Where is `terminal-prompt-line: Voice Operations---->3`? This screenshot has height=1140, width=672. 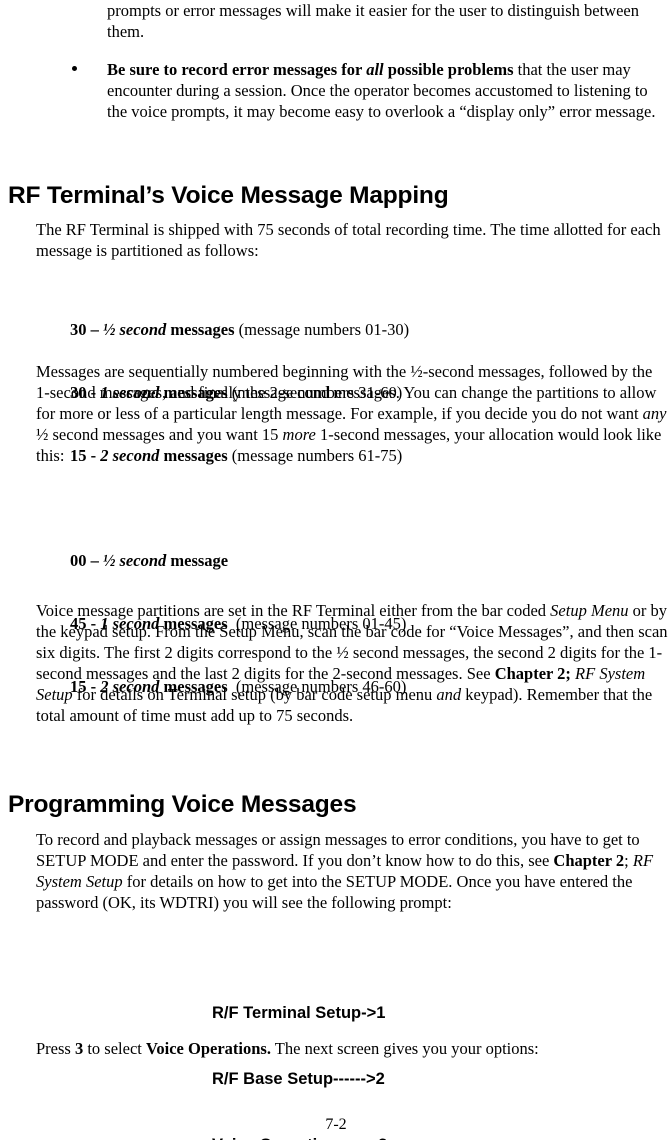
terminal-prompt-line: Voice Operations---->3 is located at coordinates (299, 1137).